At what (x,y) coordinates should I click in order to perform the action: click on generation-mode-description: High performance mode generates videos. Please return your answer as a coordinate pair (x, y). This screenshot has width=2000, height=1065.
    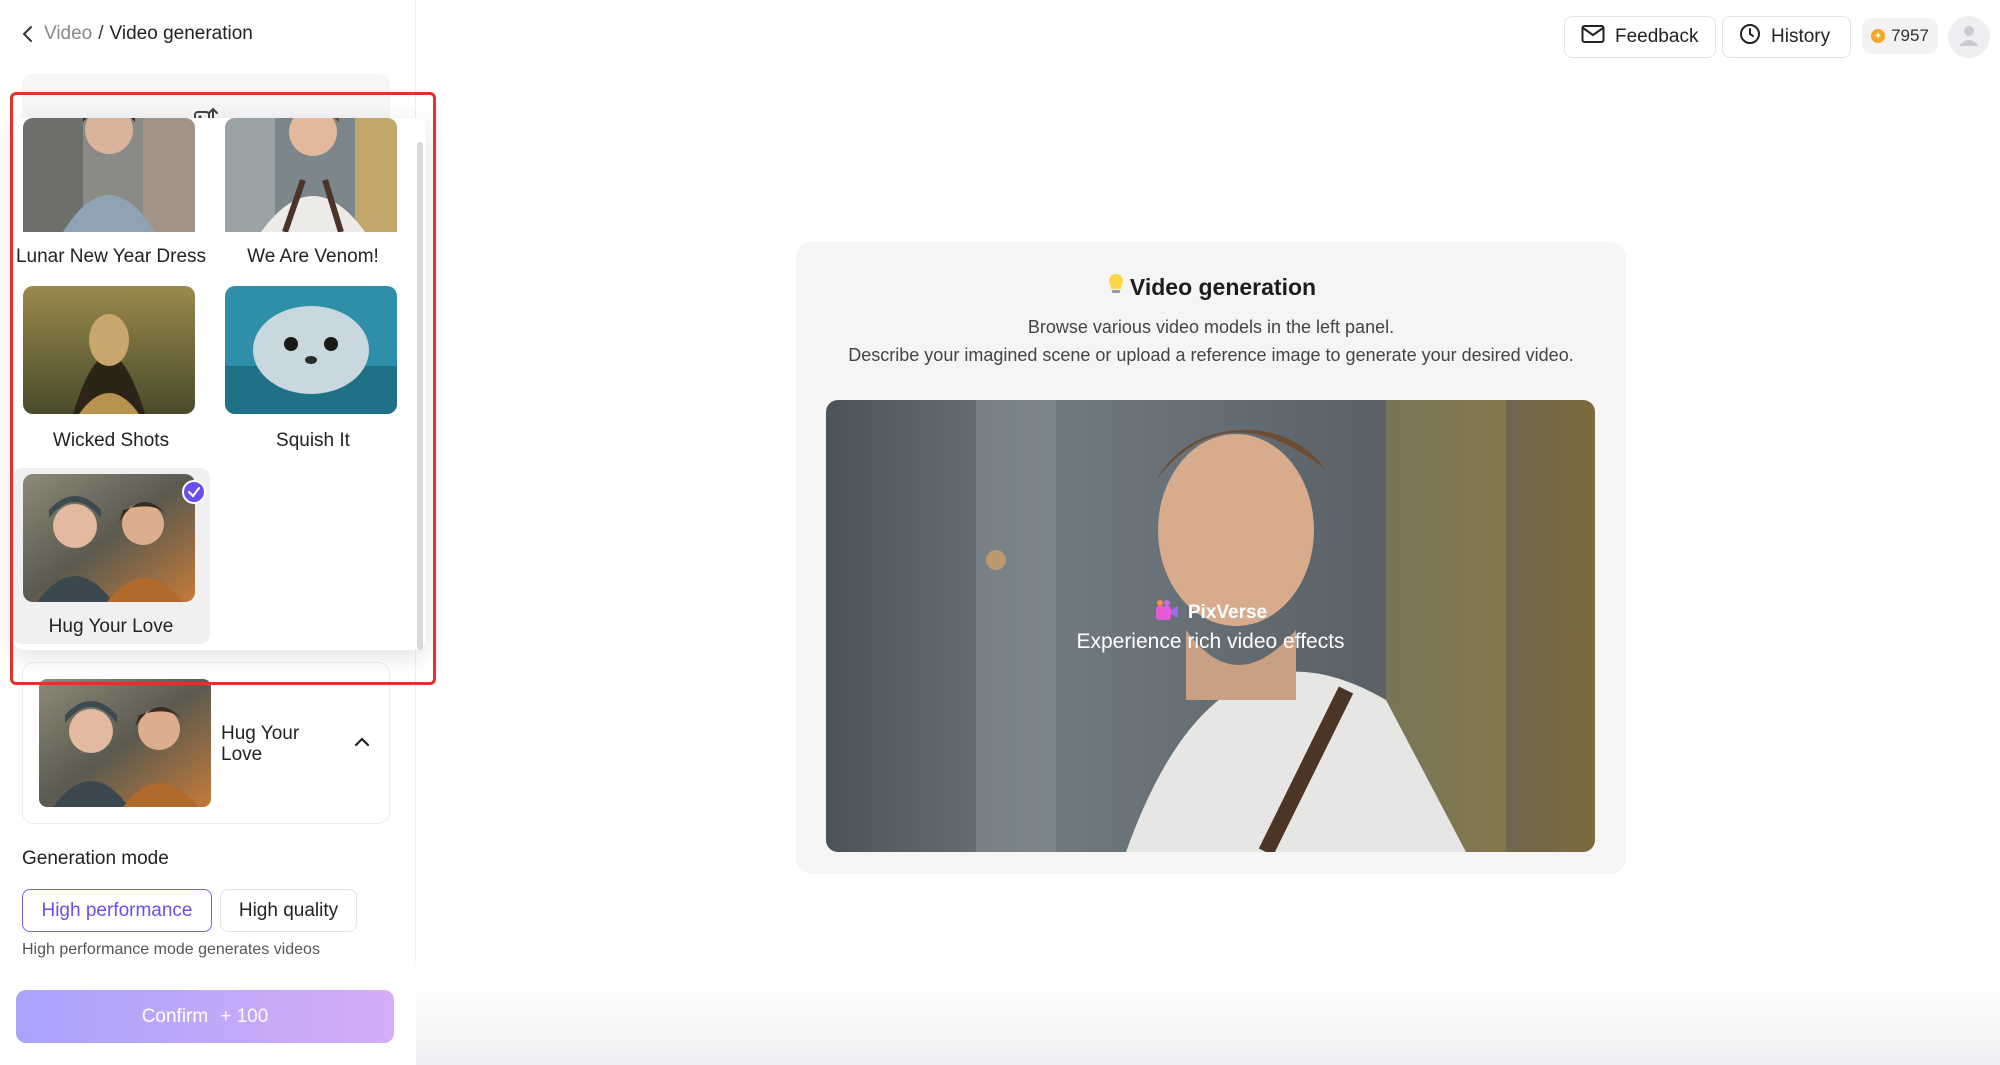
    Looking at the image, I should click on (171, 949).